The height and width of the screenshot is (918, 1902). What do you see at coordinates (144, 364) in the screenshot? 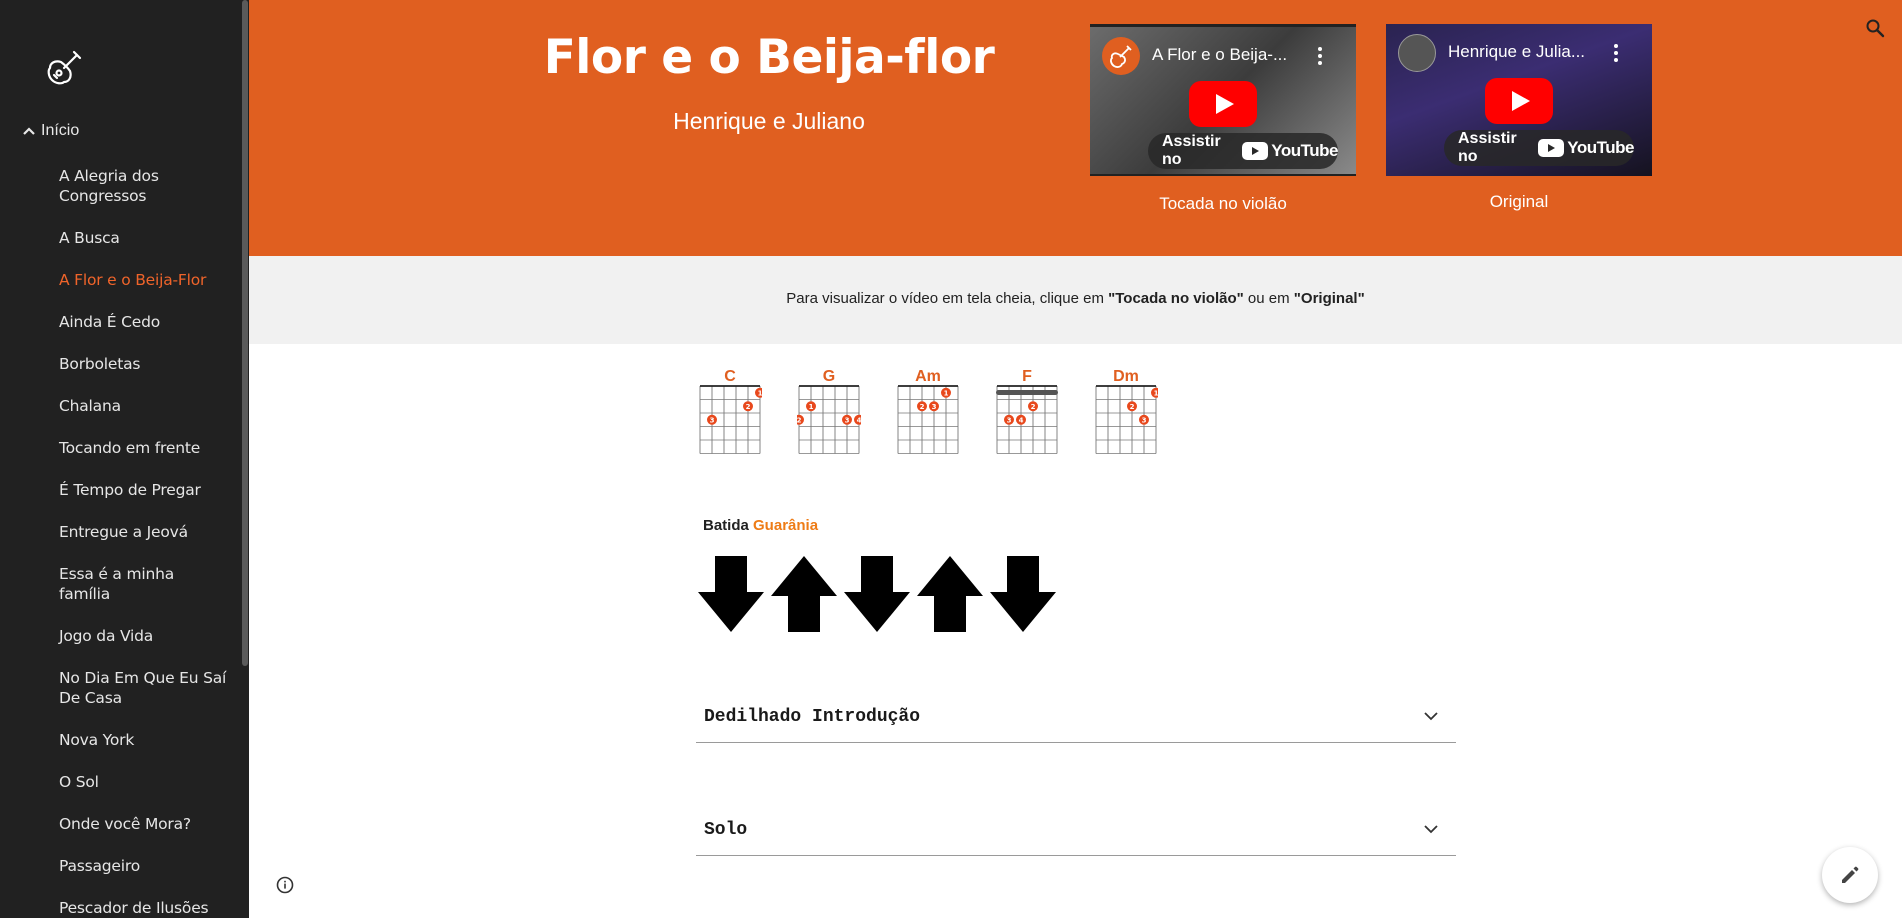
I see `sidebar-item: Borboletas` at bounding box center [144, 364].